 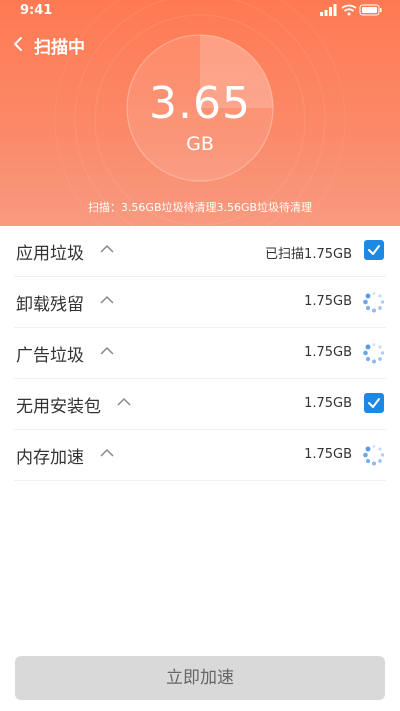 I want to click on nav-bar: 扫描中, so click(x=200, y=45).